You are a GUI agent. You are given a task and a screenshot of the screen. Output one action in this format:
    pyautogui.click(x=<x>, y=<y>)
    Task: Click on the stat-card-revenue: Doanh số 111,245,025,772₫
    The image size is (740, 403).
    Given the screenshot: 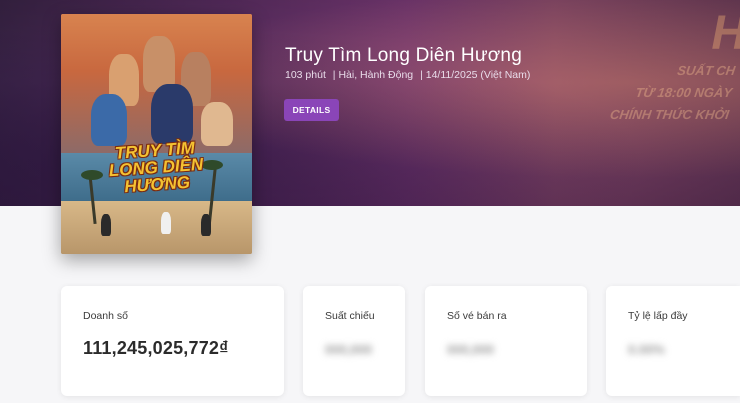 What is the action you would take?
    pyautogui.click(x=172, y=341)
    